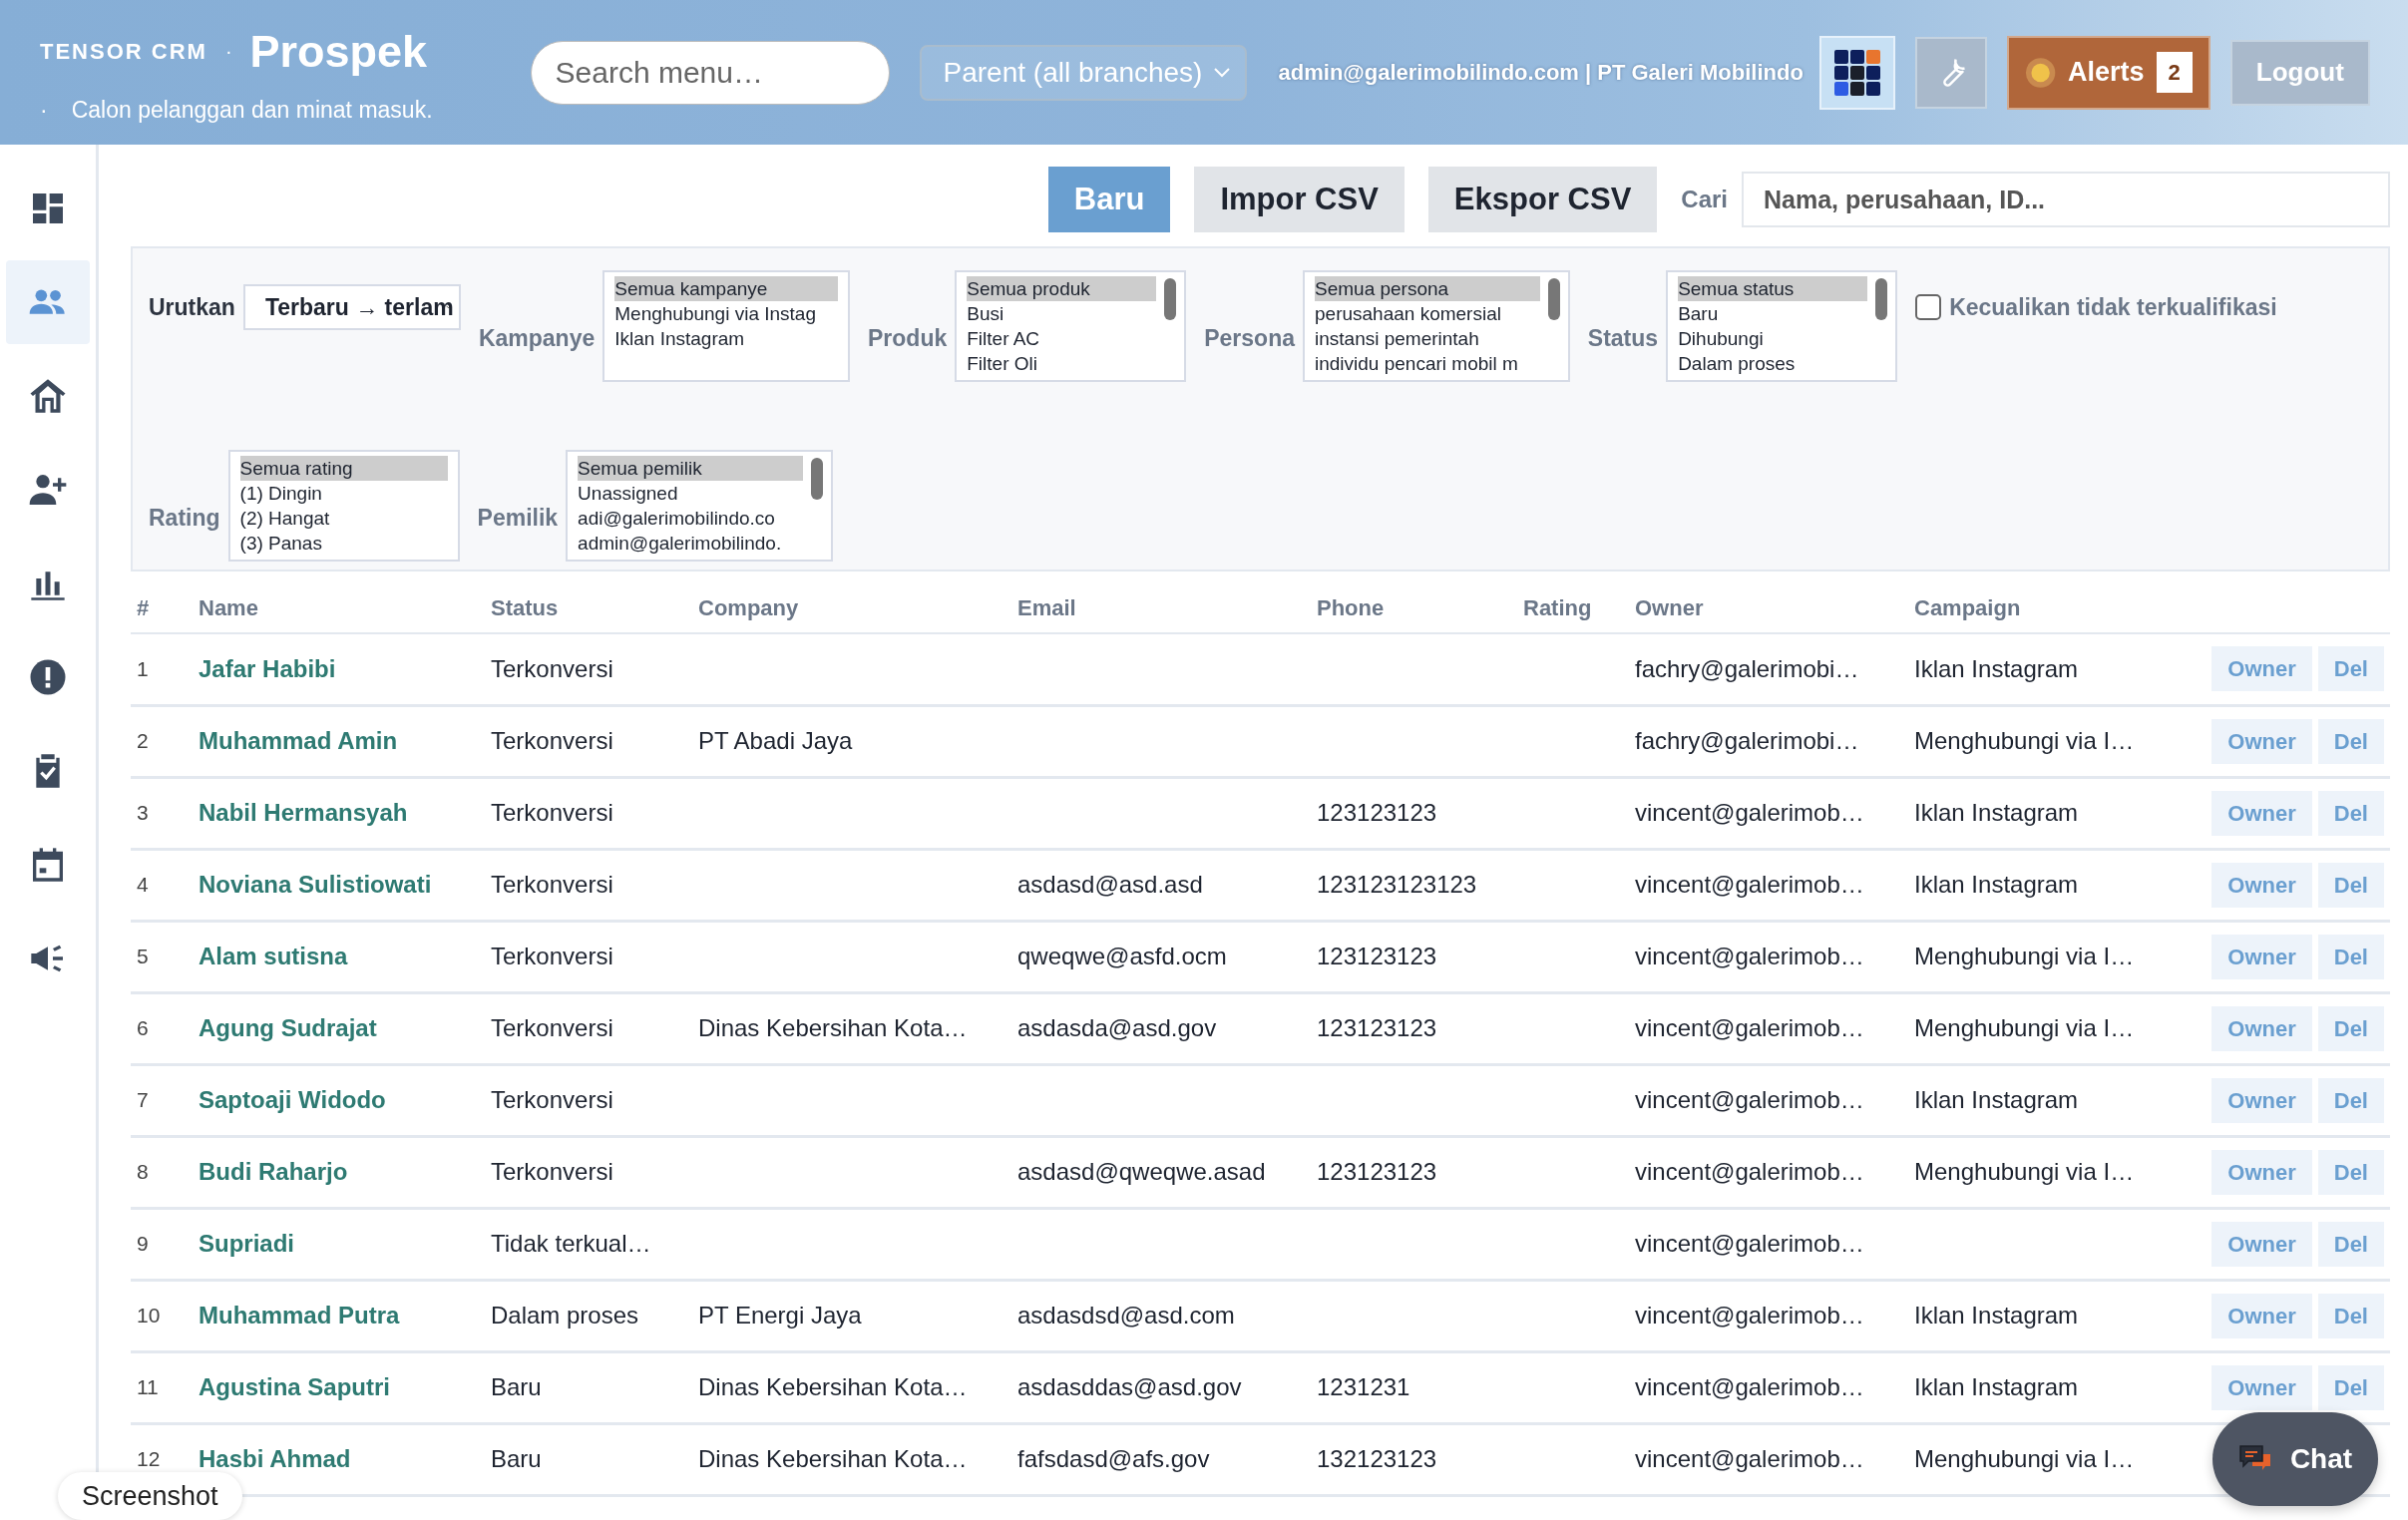  What do you see at coordinates (339, 669) in the screenshot?
I see `lead-name-link: Jafar Habibi` at bounding box center [339, 669].